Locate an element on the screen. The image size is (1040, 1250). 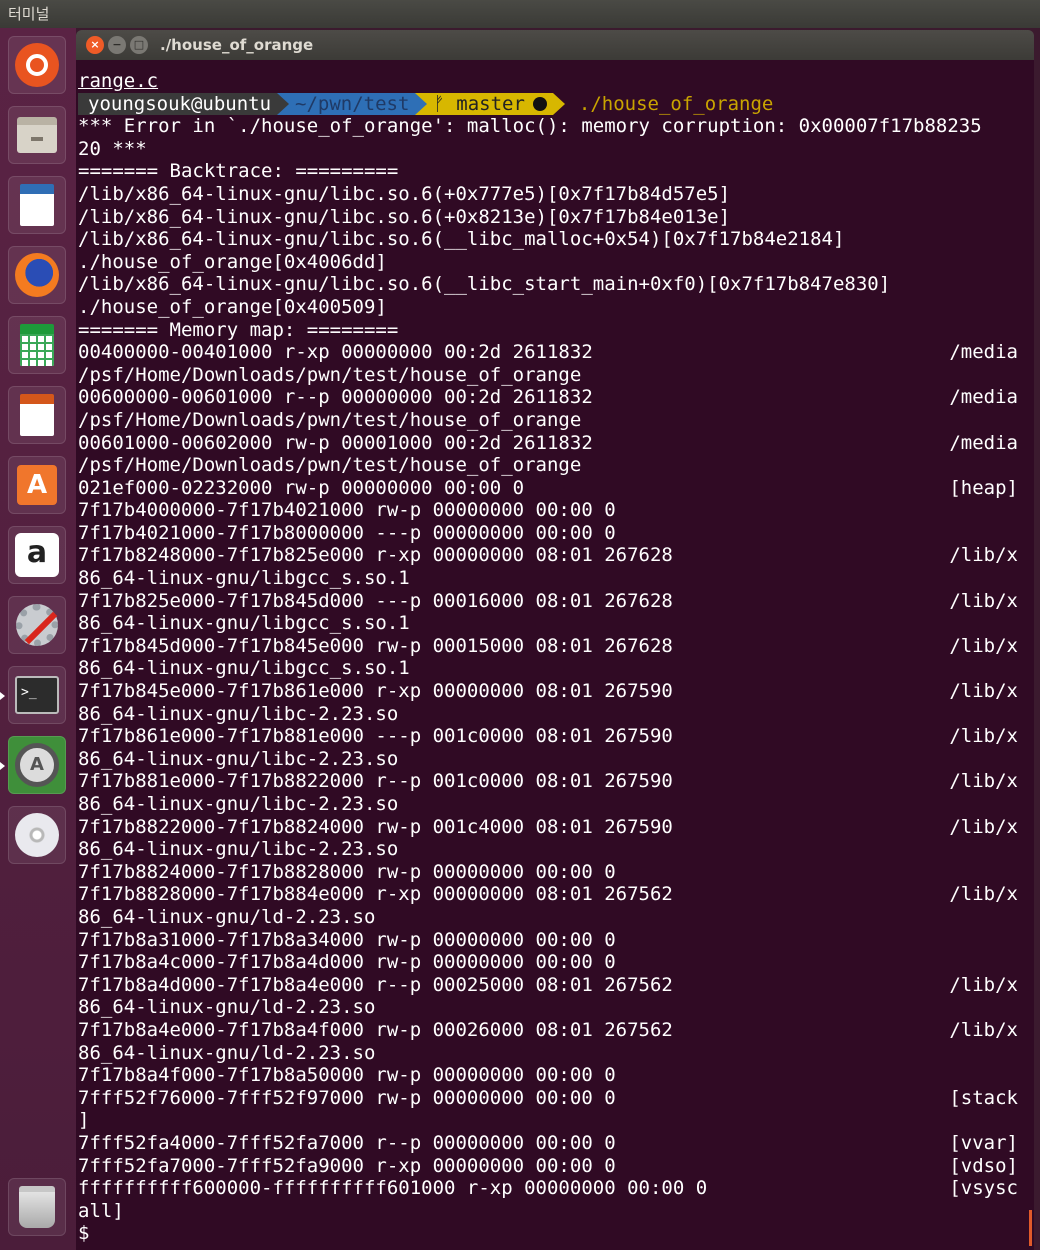
scrollbar is located at coordinates (1030, 1228).